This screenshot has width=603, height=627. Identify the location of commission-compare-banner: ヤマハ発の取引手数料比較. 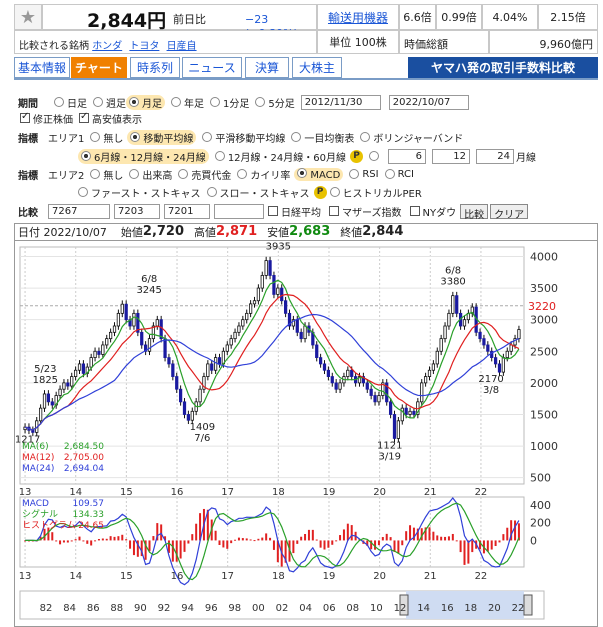
(503, 67).